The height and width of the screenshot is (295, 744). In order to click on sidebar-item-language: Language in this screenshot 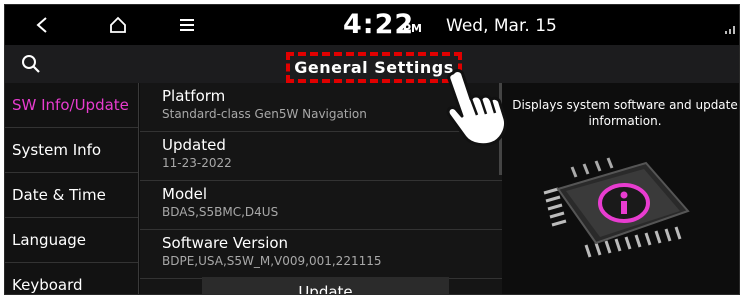, I will do `click(71, 240)`.